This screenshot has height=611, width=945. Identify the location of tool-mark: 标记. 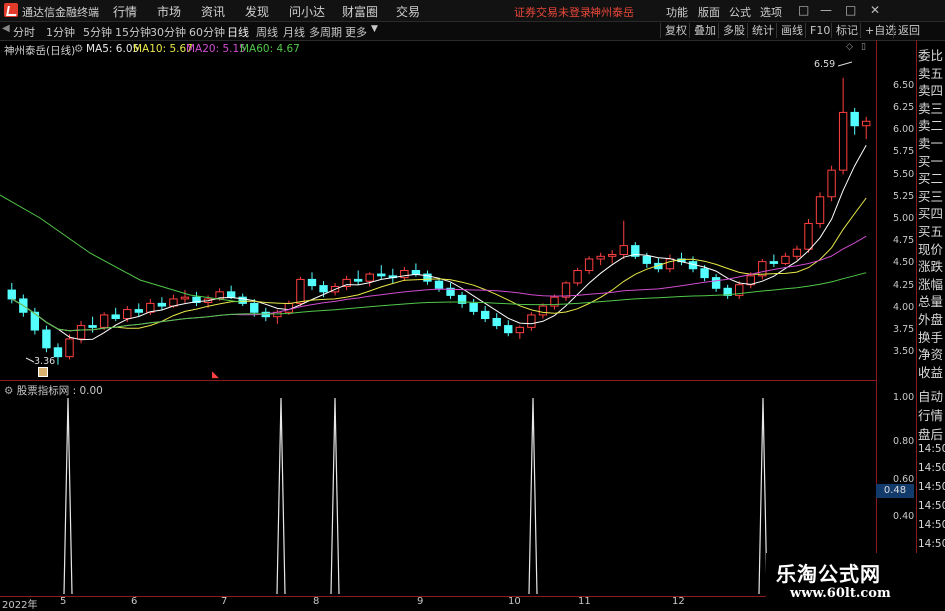
(846, 30).